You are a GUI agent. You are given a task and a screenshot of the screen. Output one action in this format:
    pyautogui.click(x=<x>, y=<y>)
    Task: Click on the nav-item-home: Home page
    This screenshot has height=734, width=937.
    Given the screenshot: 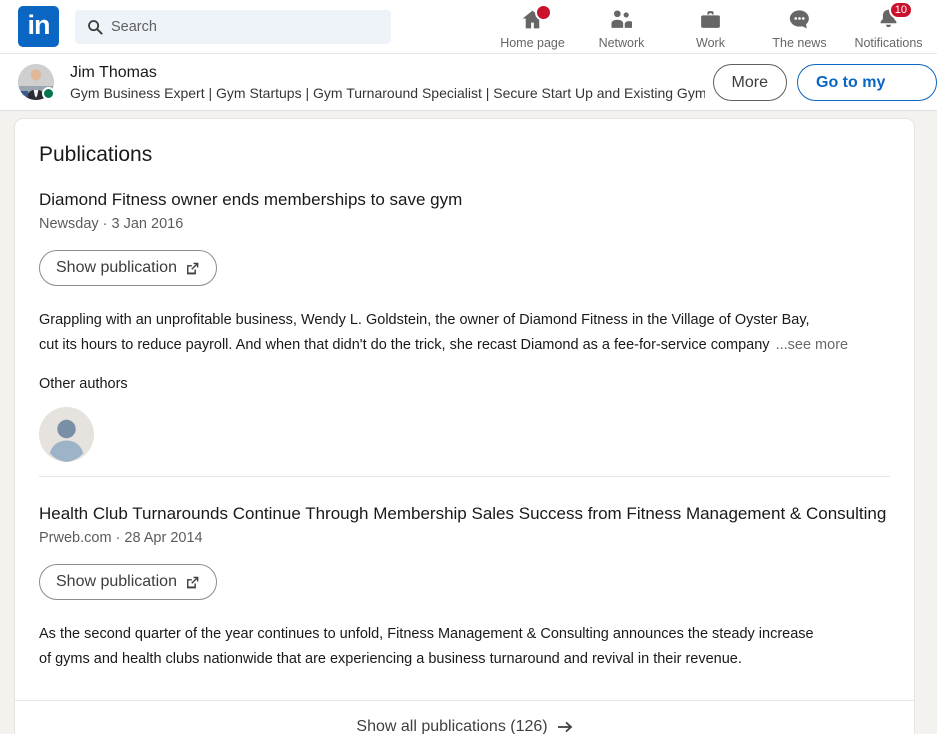 What is the action you would take?
    pyautogui.click(x=532, y=26)
    